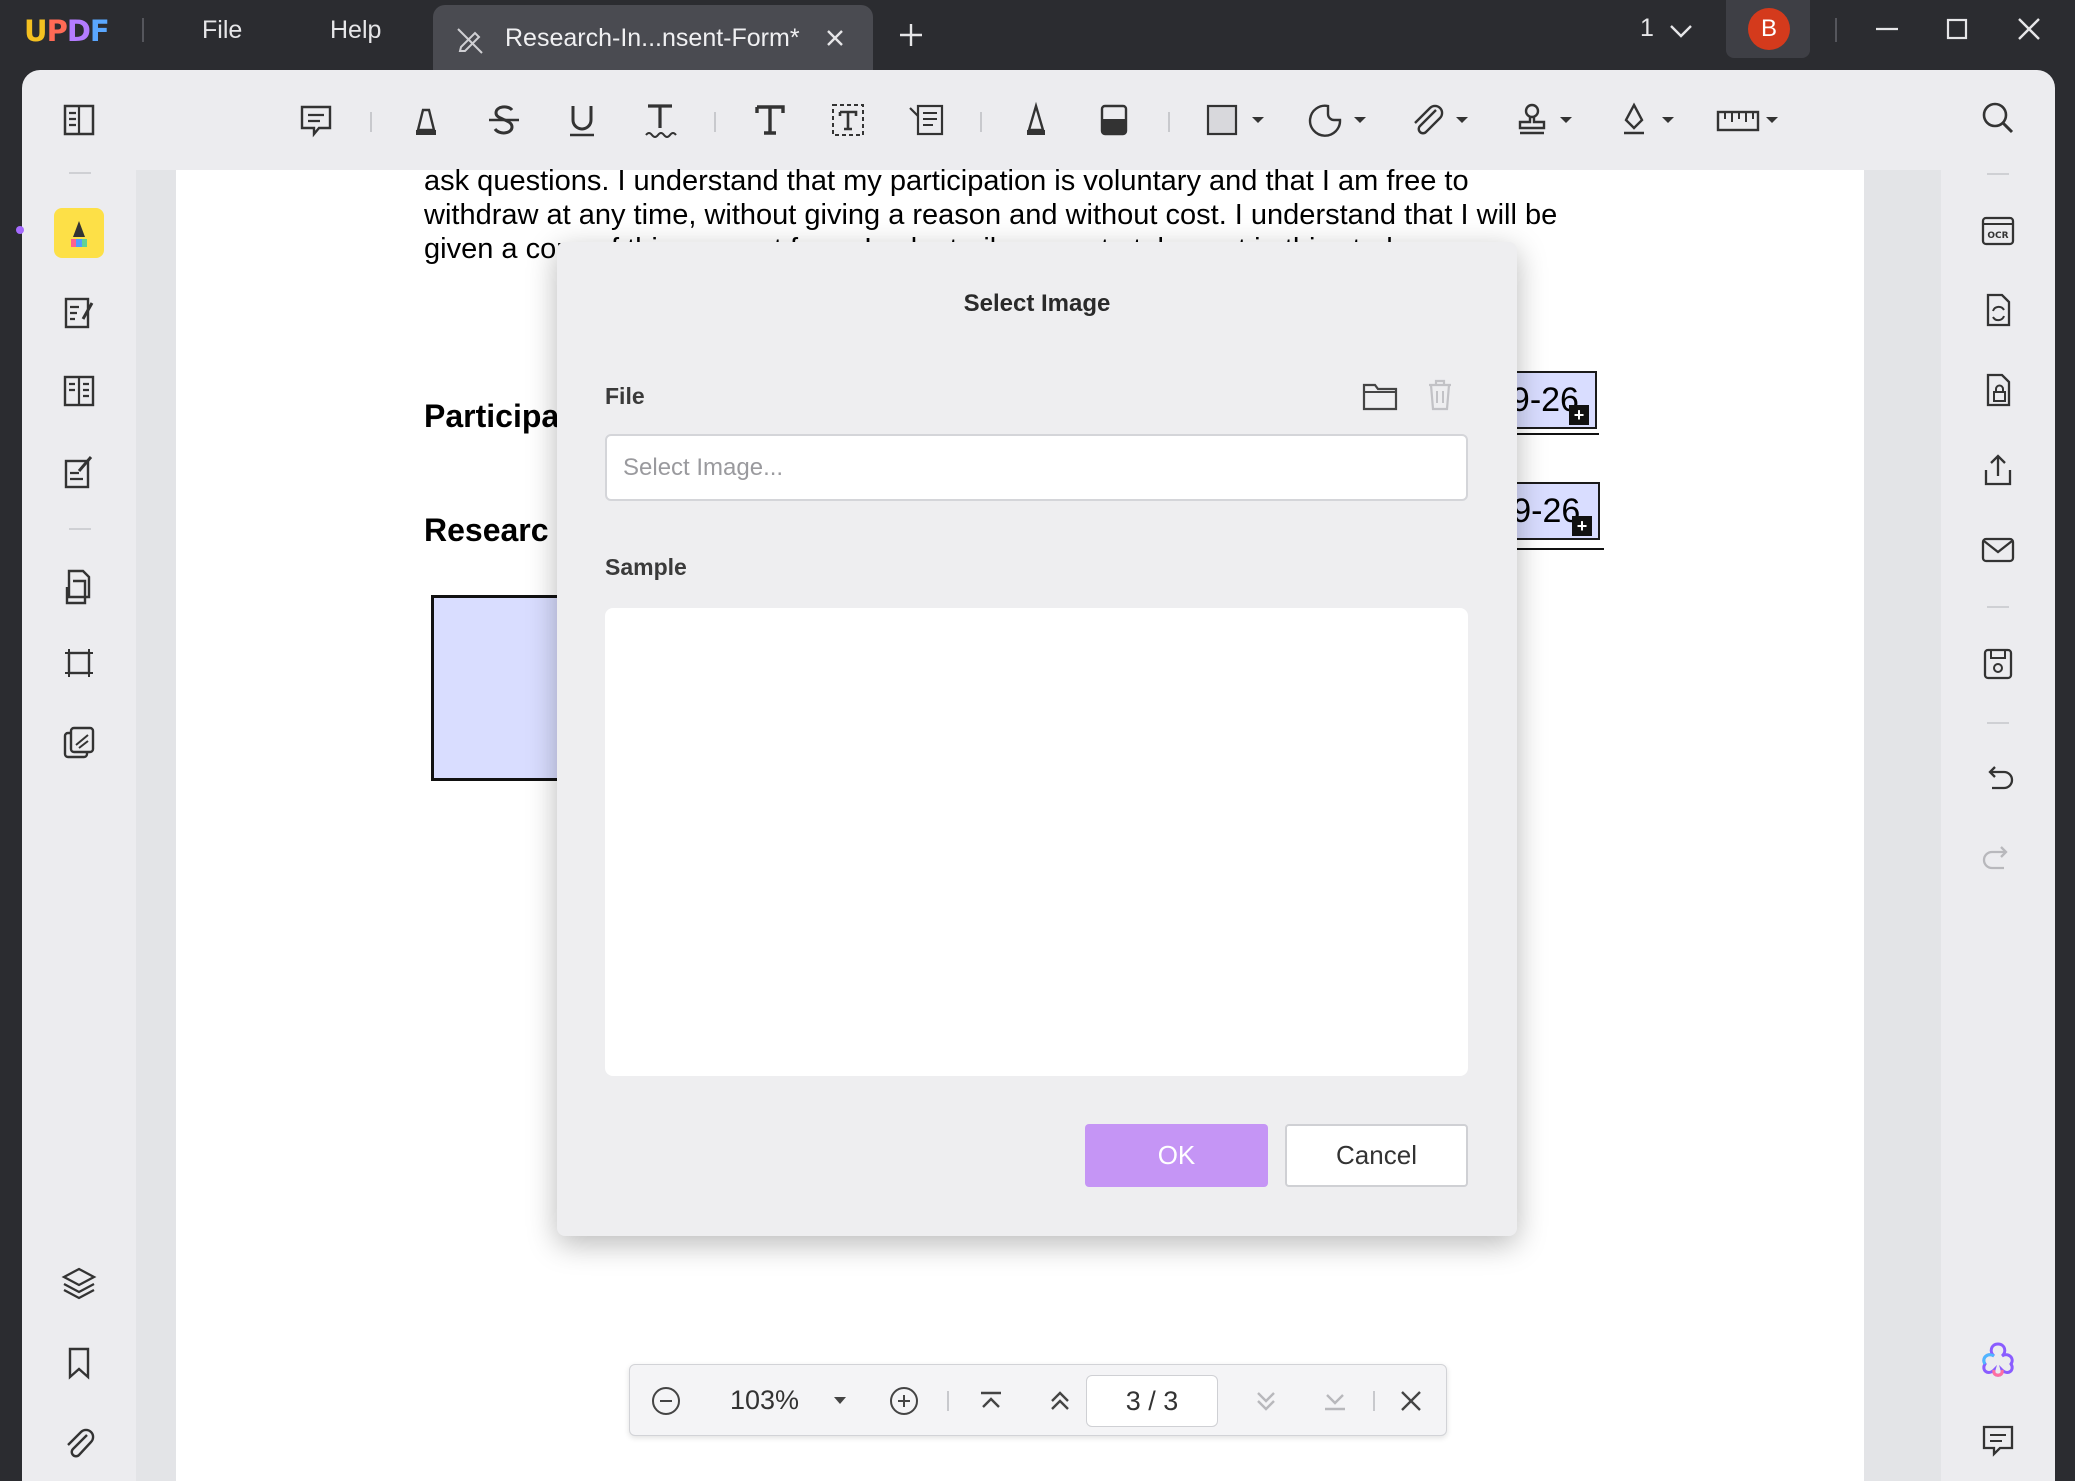  Describe the element at coordinates (1681, 31) in the screenshot. I see `chevron-down-icon` at that location.